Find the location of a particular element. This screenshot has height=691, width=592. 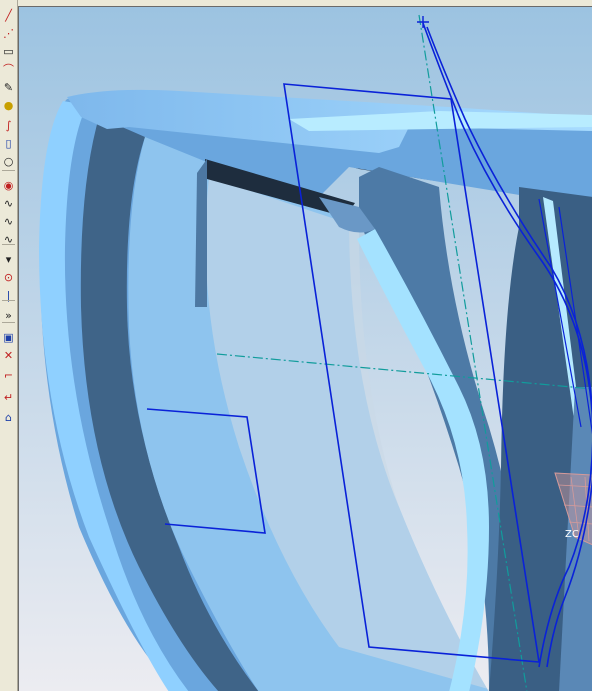

frame-icon: ▯ is located at coordinates (8, 143).